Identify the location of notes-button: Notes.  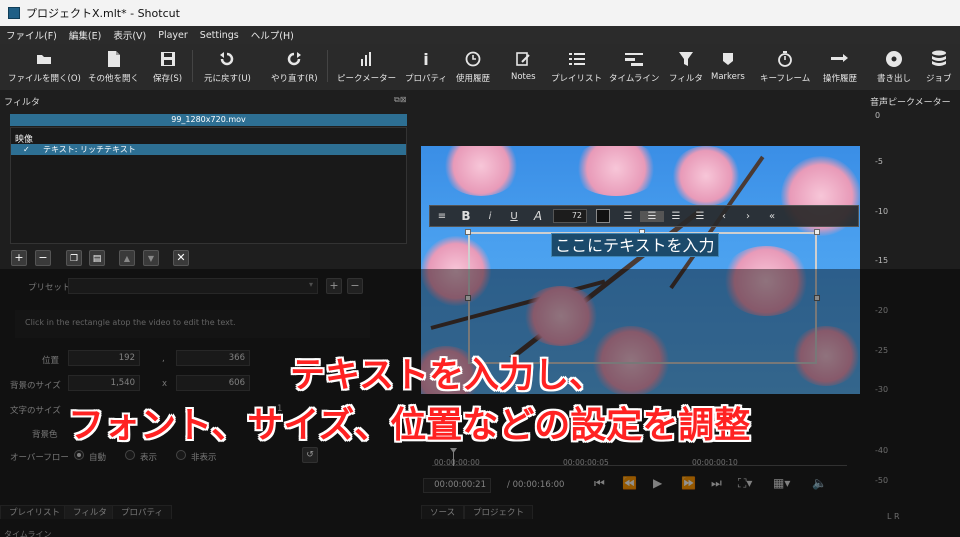
(523, 67).